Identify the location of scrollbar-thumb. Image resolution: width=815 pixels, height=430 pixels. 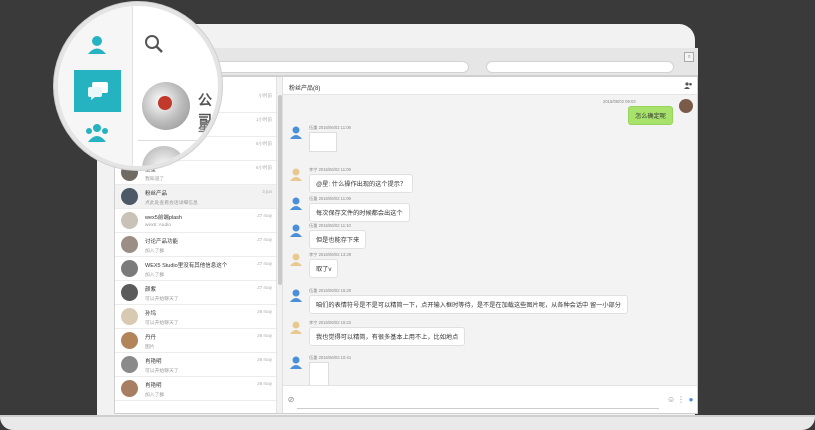
(280, 190).